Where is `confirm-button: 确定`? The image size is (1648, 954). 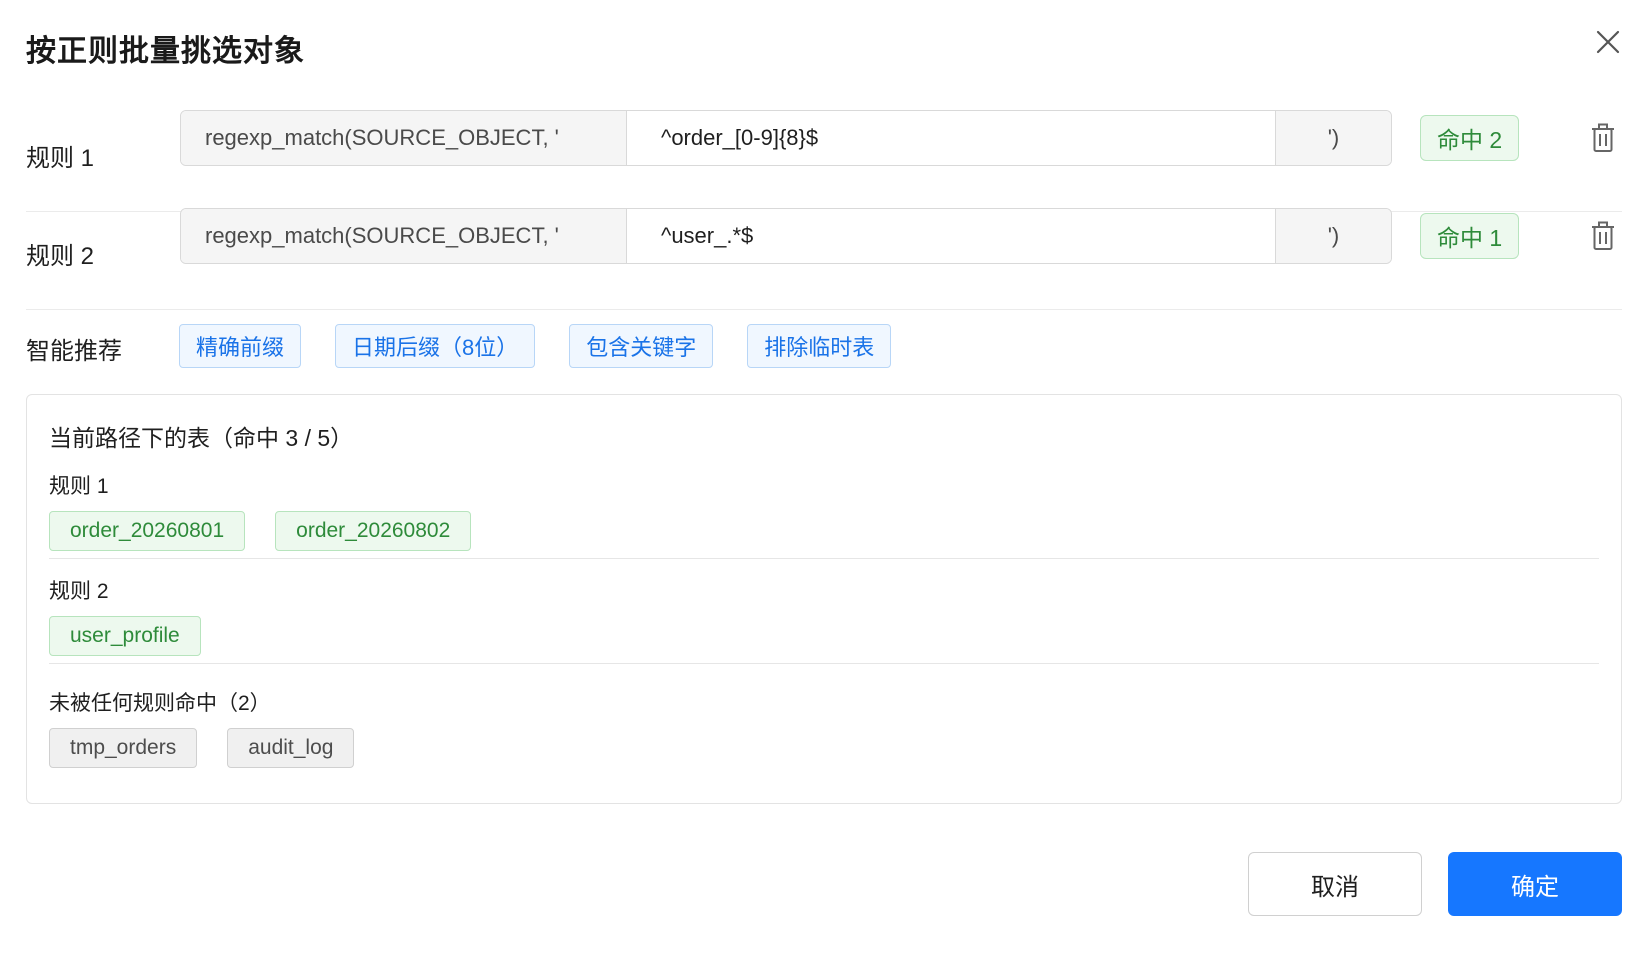
confirm-button: 确定 is located at coordinates (1535, 884).